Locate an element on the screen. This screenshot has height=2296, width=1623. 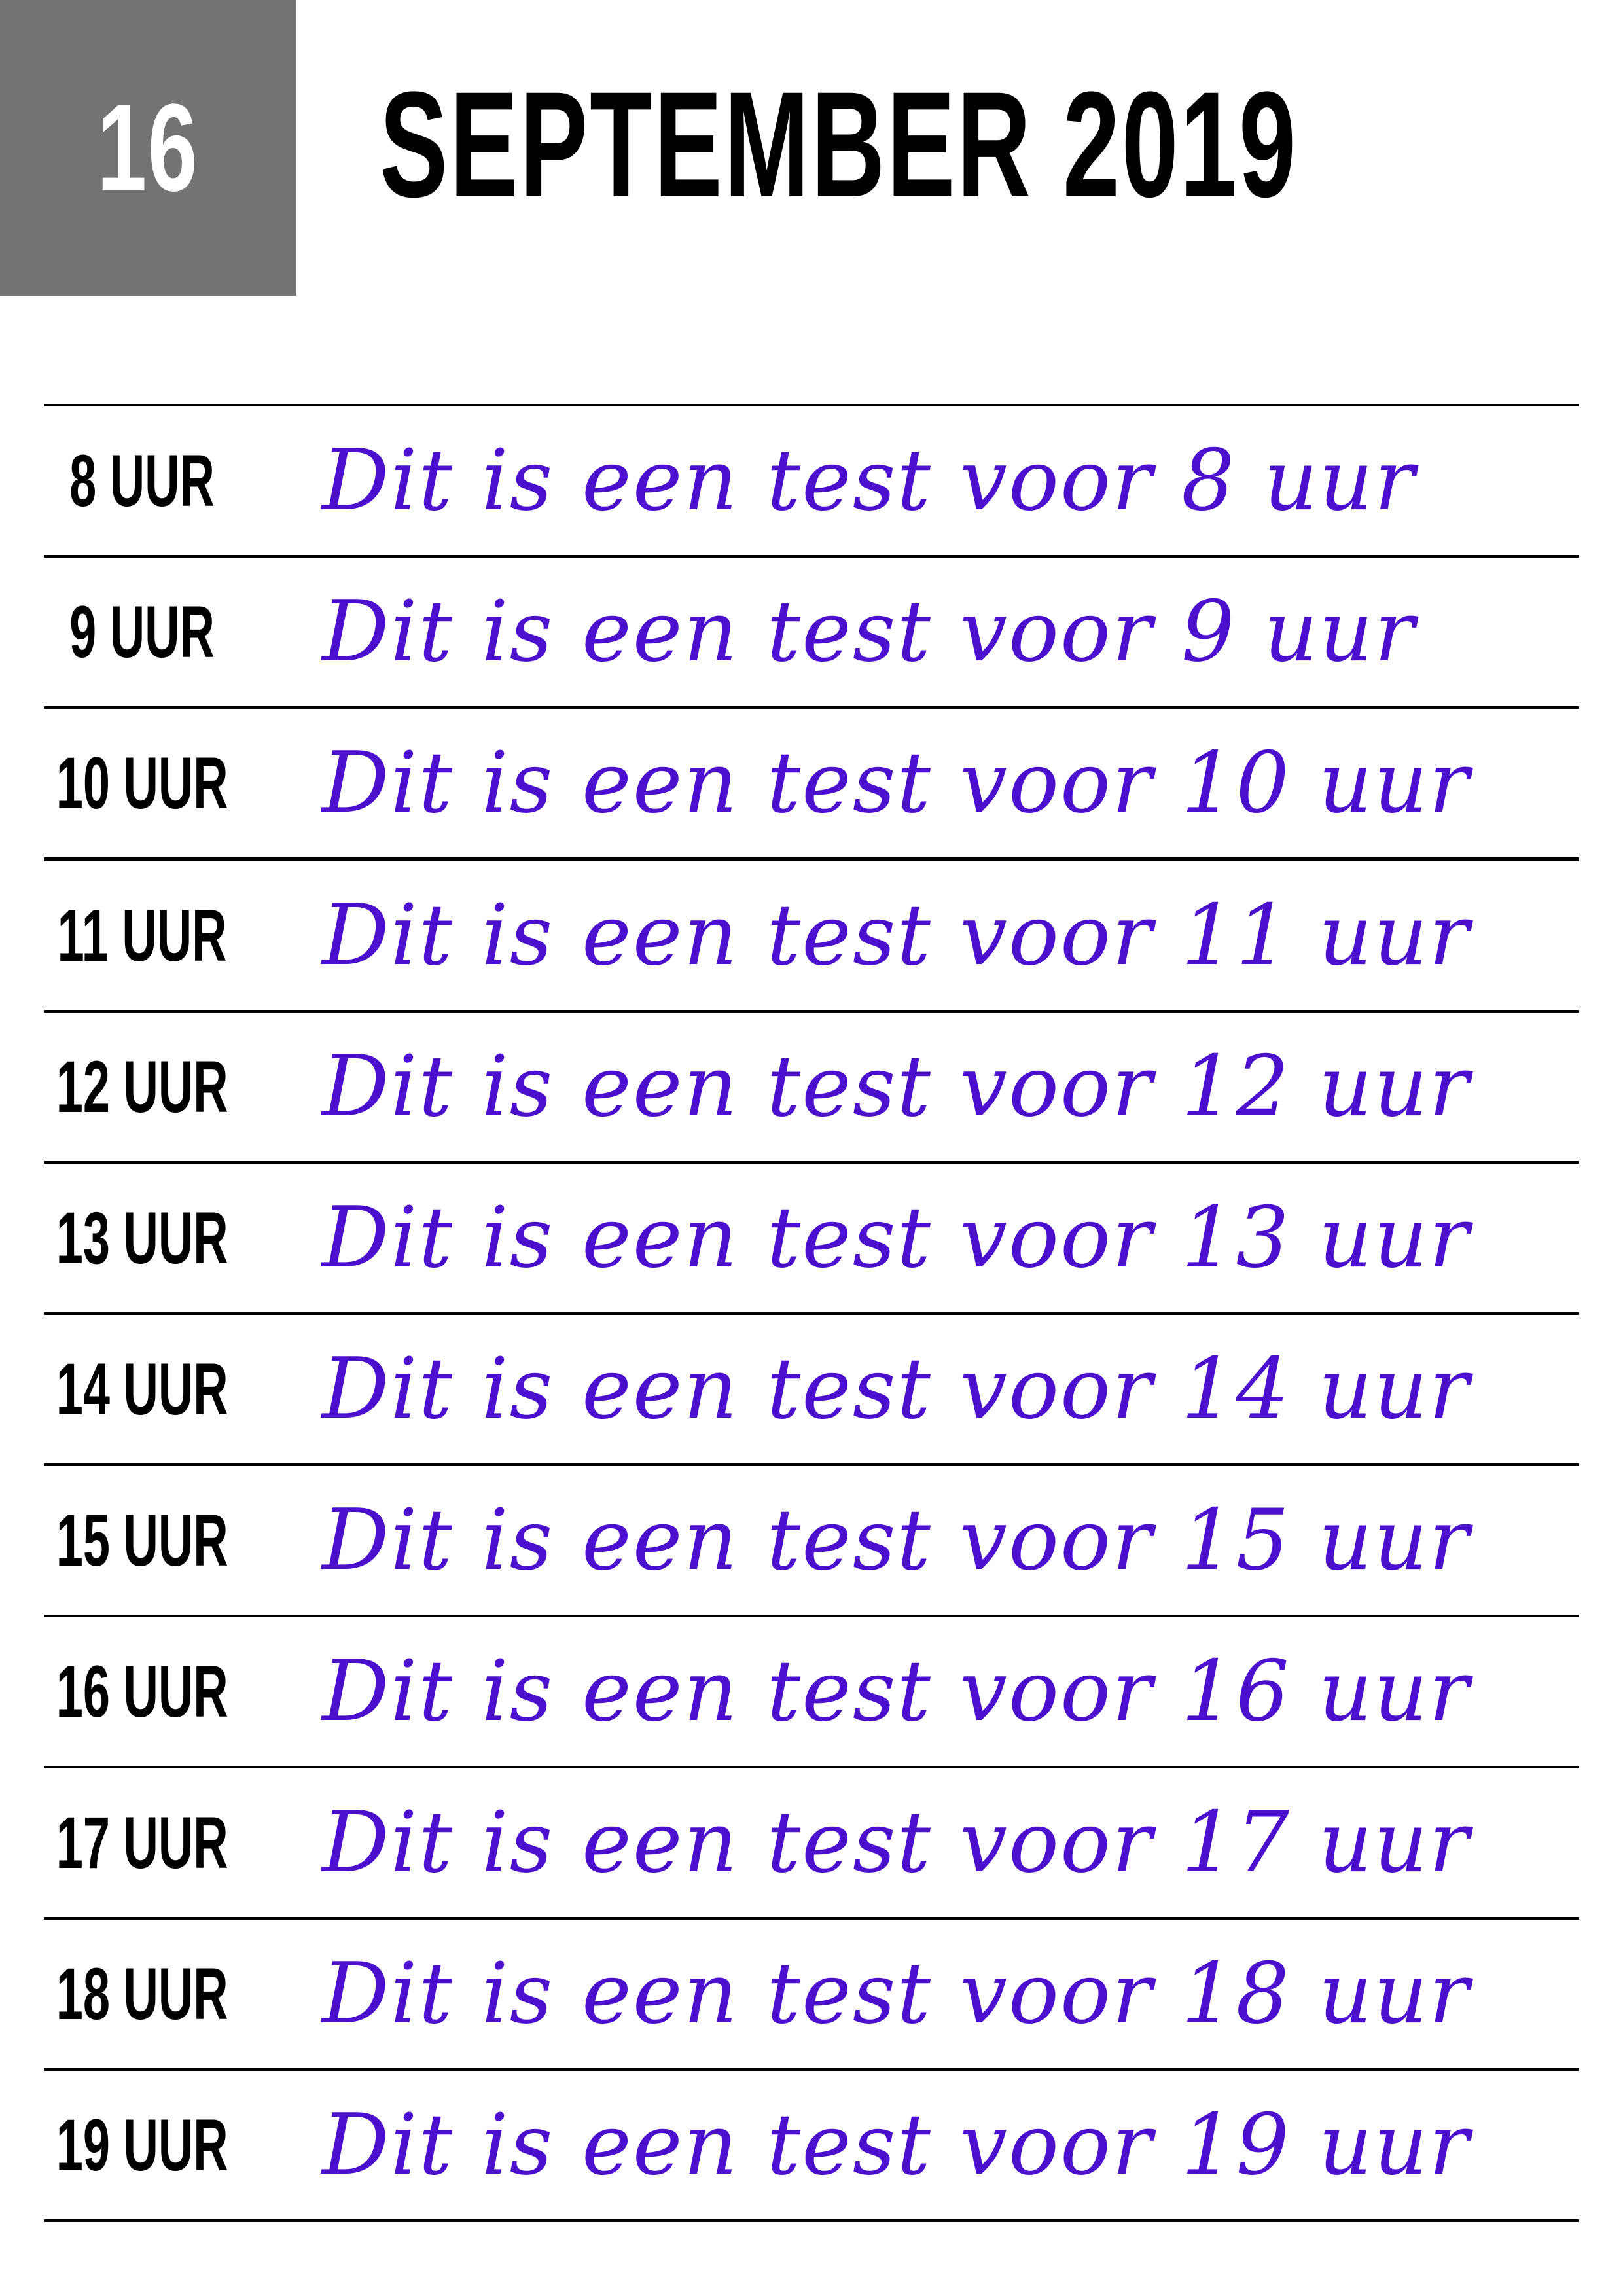
entry-text: Dit is een test voor 11 uur is located at coordinates (896, 935).